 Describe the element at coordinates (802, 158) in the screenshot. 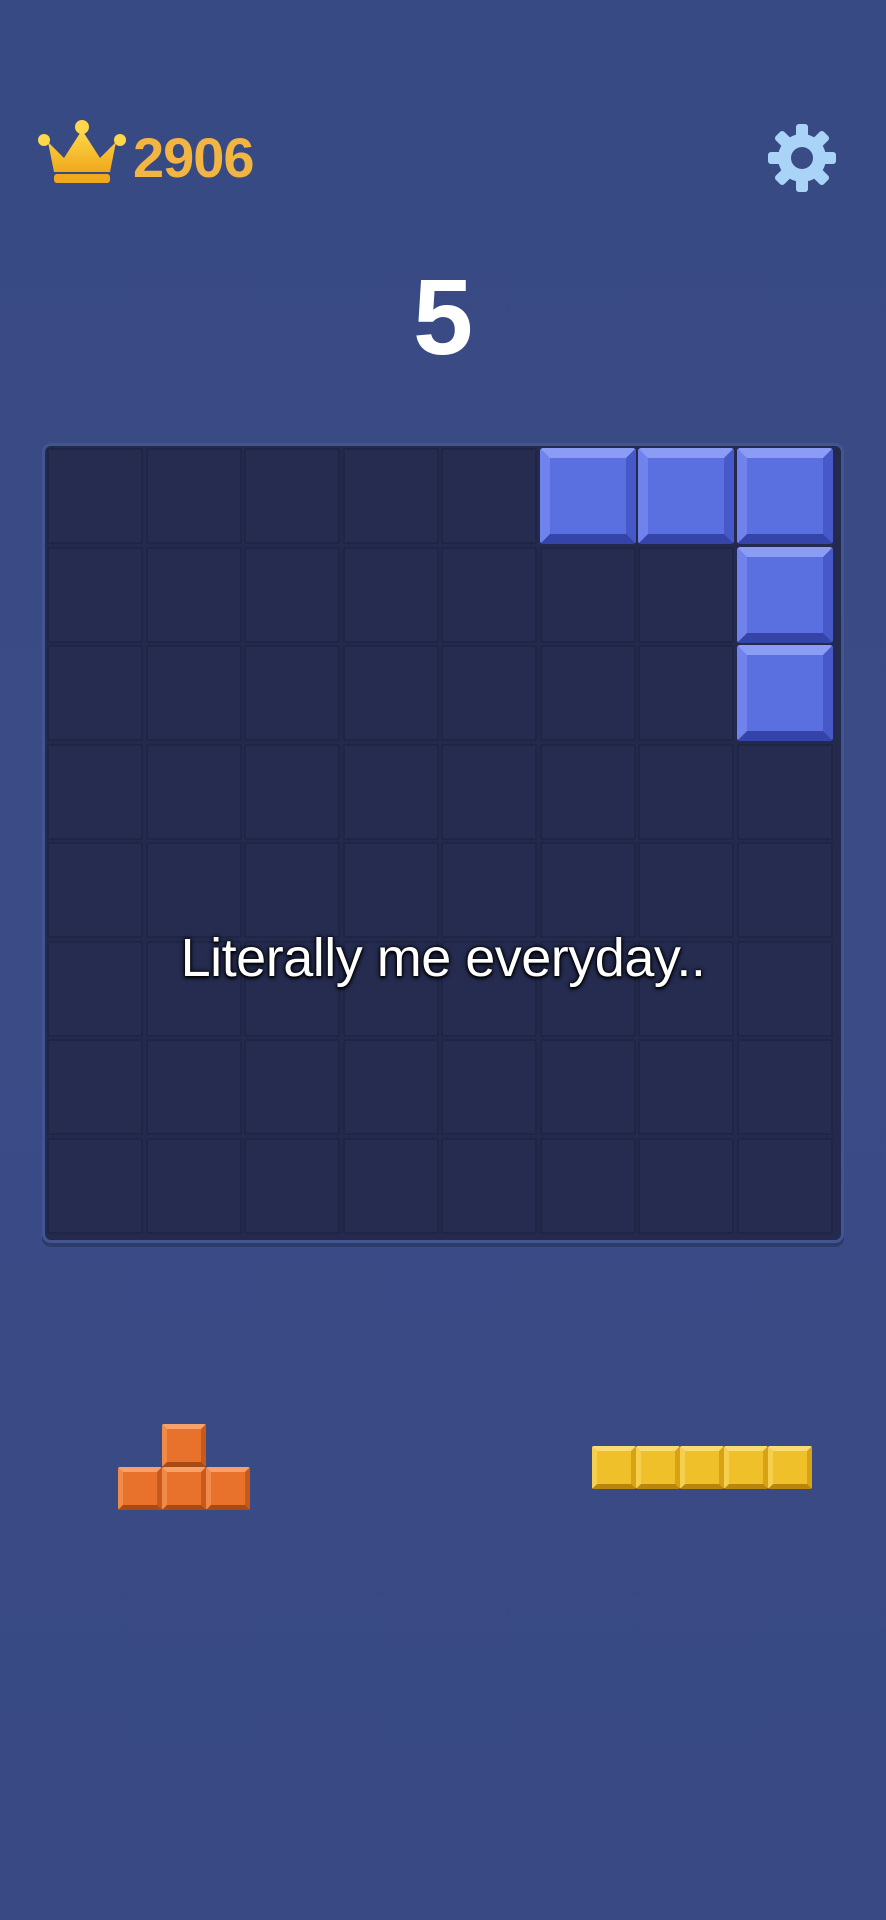

I see `gear-icon` at that location.